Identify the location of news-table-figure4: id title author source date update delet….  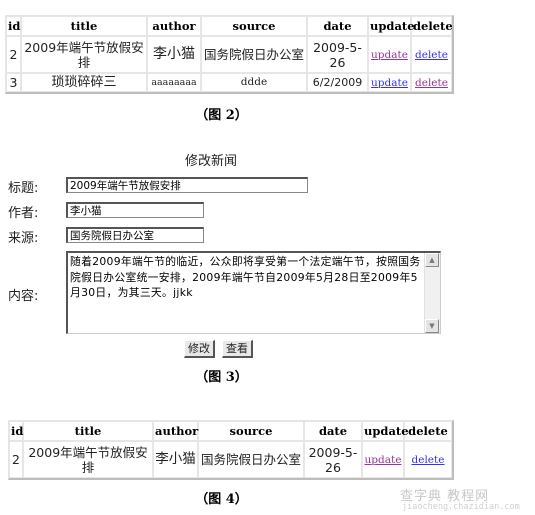
(231, 450).